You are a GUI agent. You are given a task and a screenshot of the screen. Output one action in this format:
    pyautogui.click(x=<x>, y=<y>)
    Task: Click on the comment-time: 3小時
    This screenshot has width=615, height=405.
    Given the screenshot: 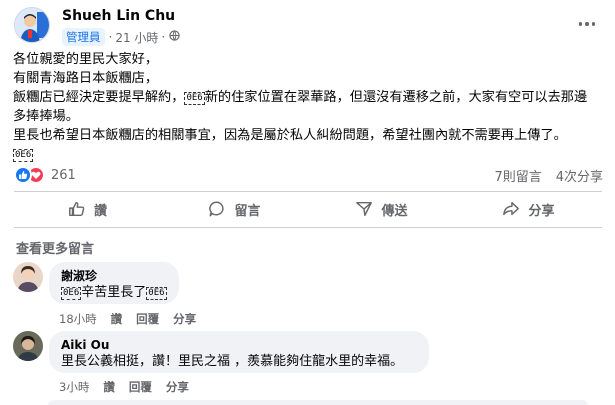 What is the action you would take?
    pyautogui.click(x=74, y=387)
    